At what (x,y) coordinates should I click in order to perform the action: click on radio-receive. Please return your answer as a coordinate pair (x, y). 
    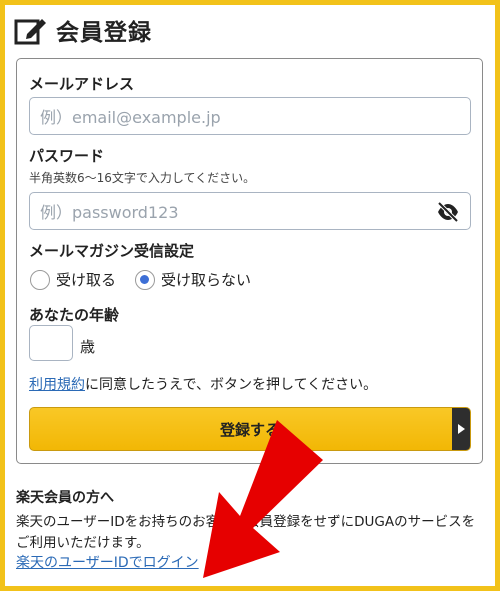
    Looking at the image, I should click on (40, 279).